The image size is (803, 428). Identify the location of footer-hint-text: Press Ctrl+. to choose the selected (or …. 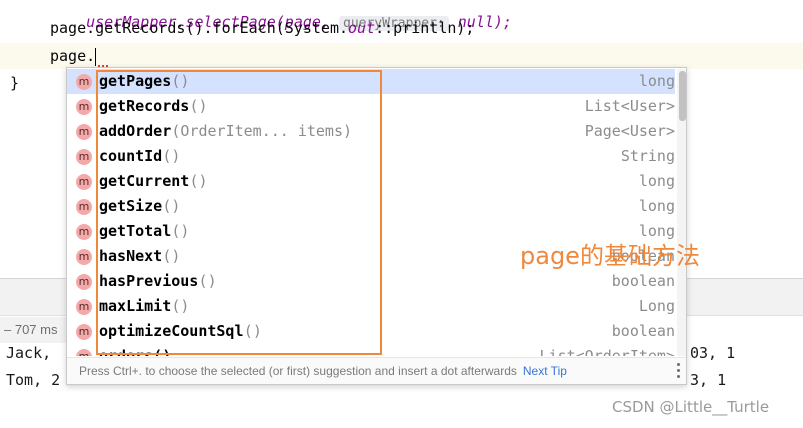
(298, 371).